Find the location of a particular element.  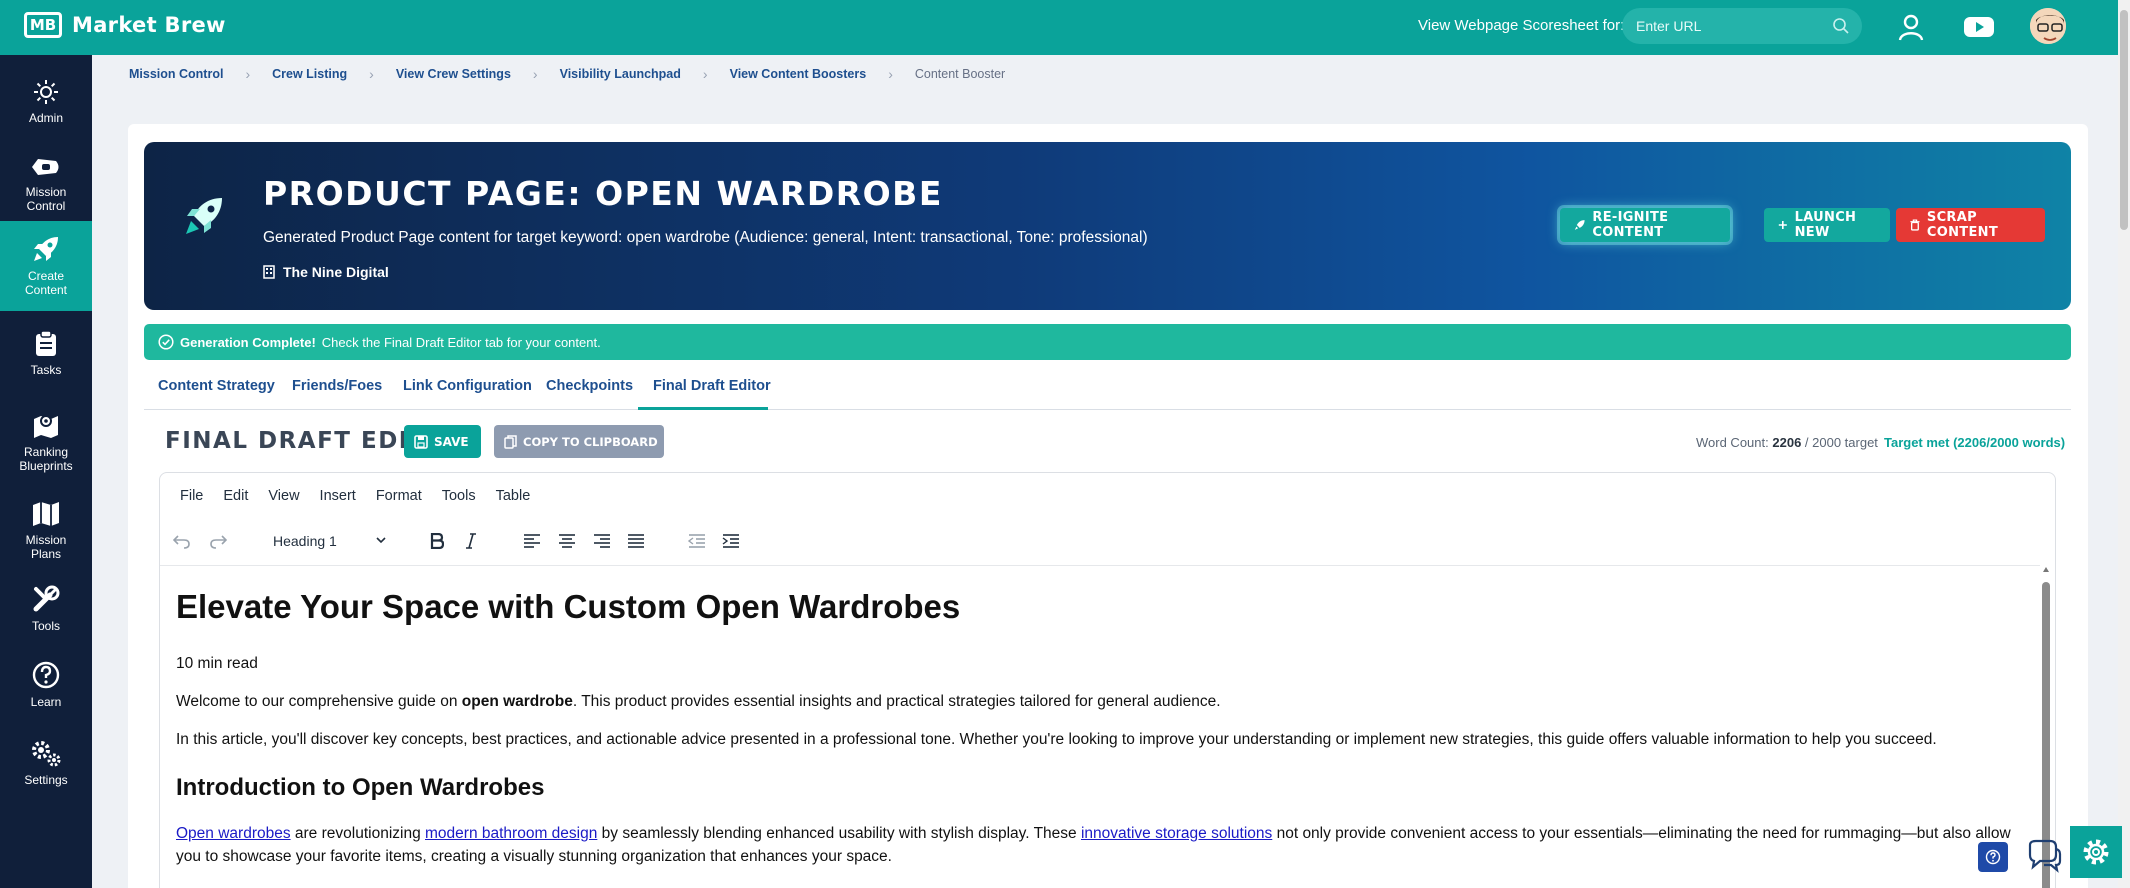

sidebar-item-mission-control: Mission Control is located at coordinates (46, 185).